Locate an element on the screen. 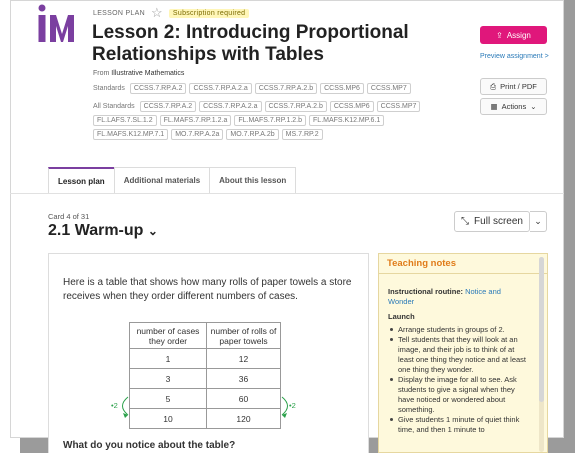  print-label: Print / PDF is located at coordinates (518, 86).